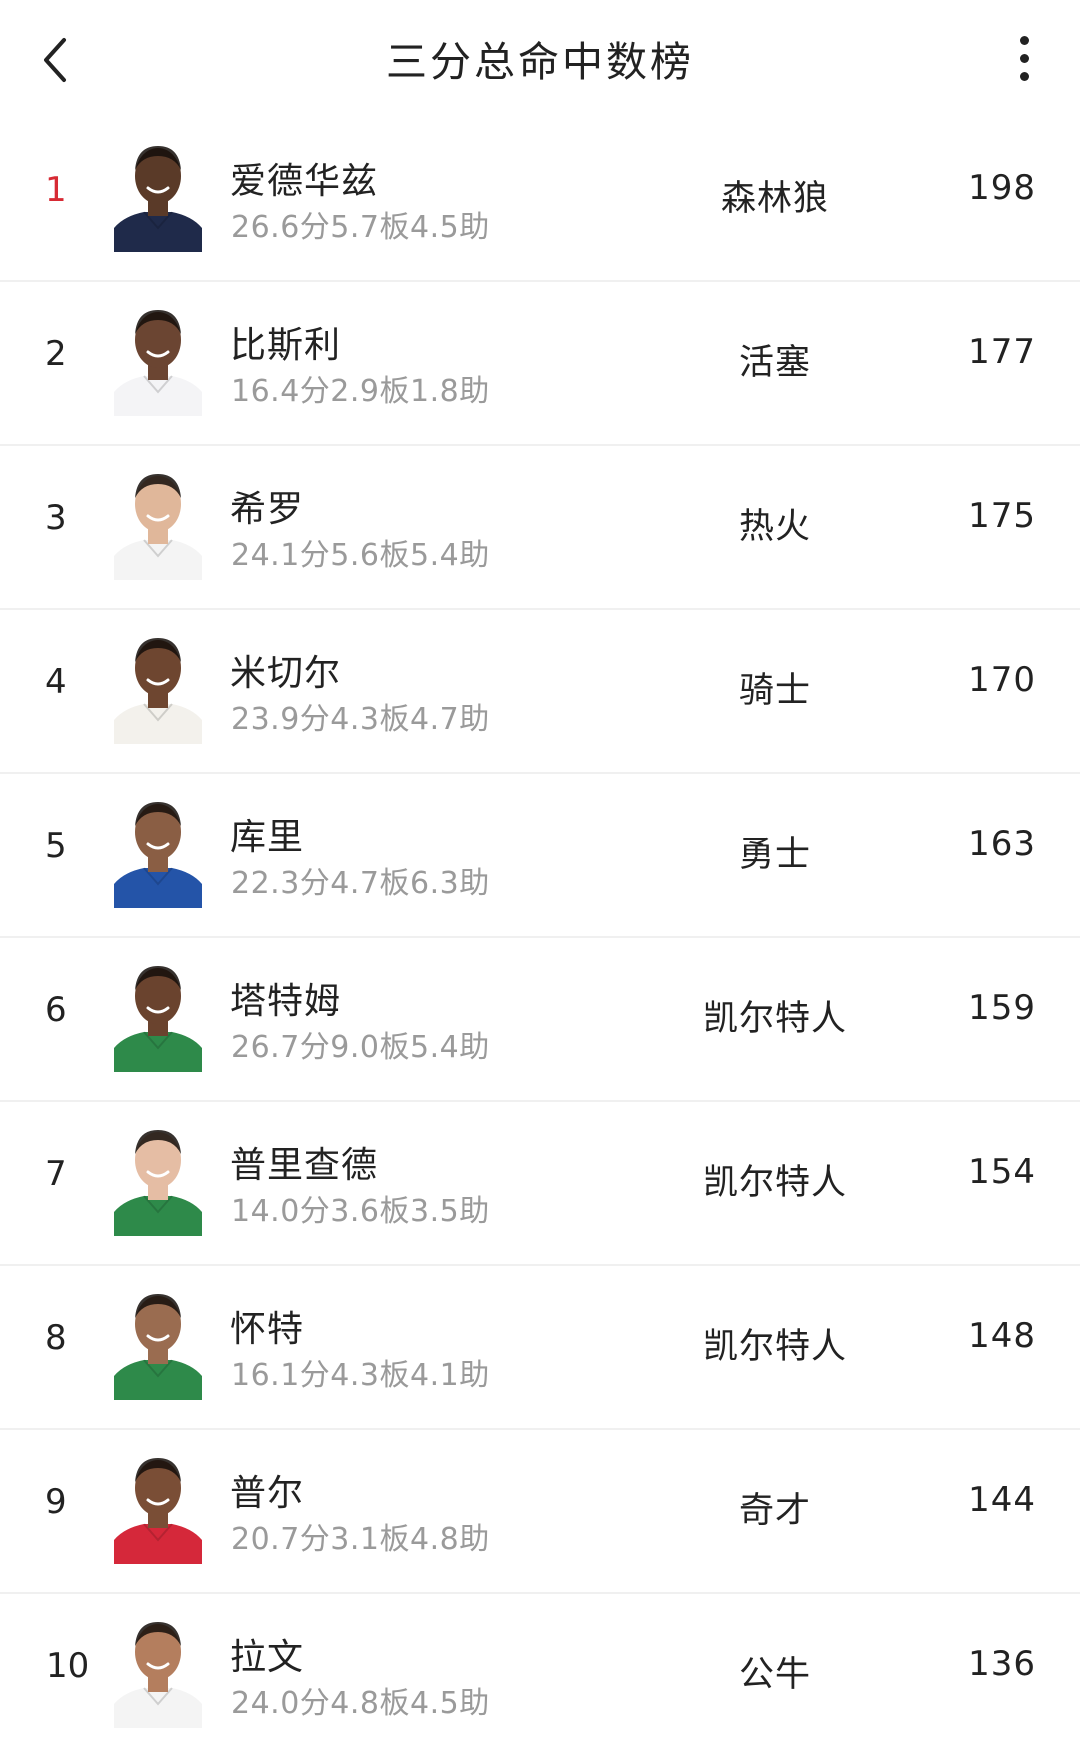  Describe the element at coordinates (360, 1703) in the screenshot. I see `player-stats: 24.0分4.8板4.5助` at that location.